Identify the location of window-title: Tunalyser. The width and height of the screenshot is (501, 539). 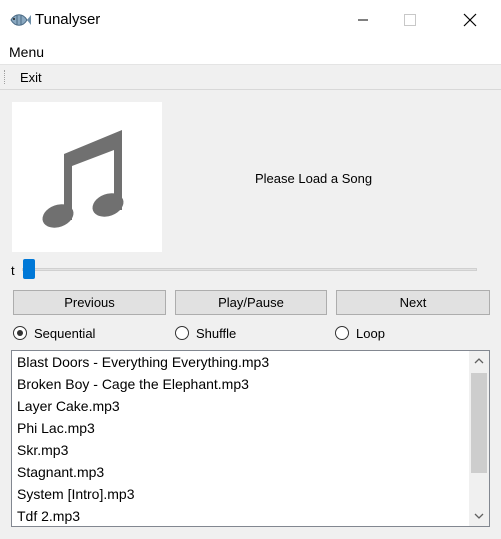
(68, 19).